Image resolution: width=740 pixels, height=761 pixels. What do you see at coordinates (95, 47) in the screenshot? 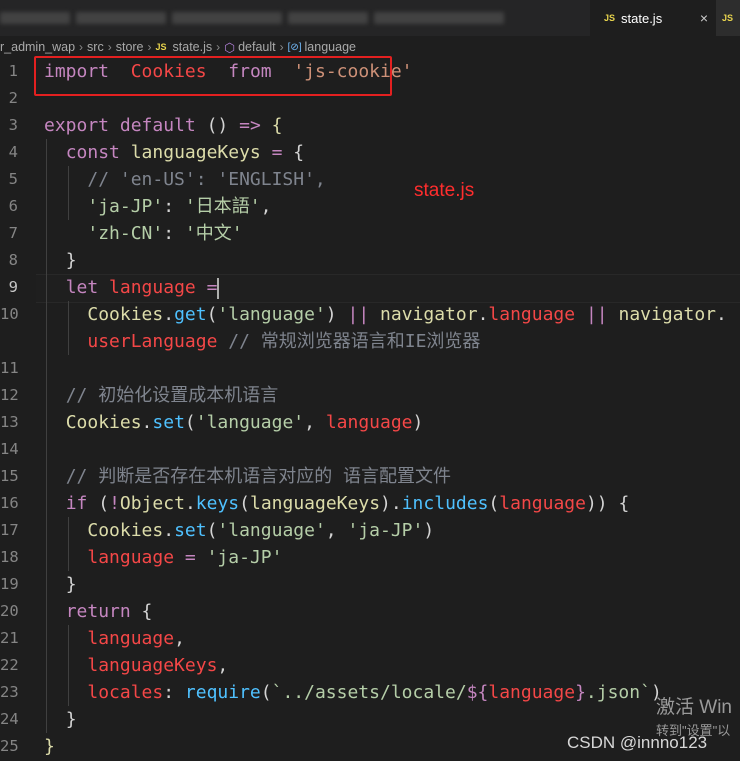
I see `breadcrumb-item: src` at bounding box center [95, 47].